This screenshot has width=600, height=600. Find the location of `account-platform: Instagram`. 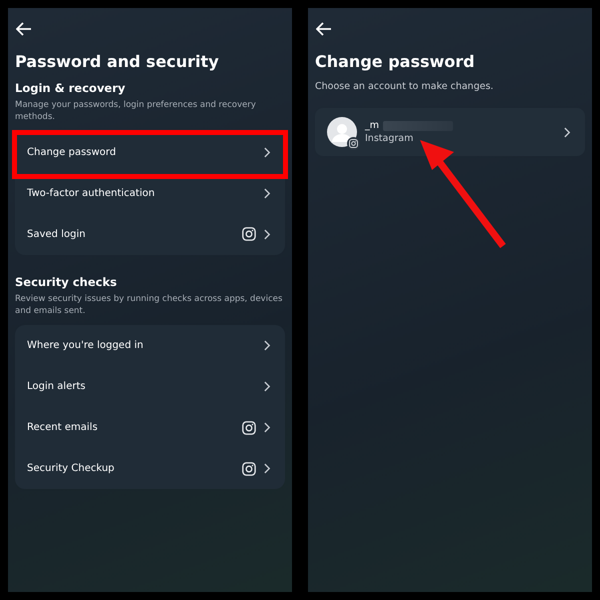

account-platform: Instagram is located at coordinates (389, 138).